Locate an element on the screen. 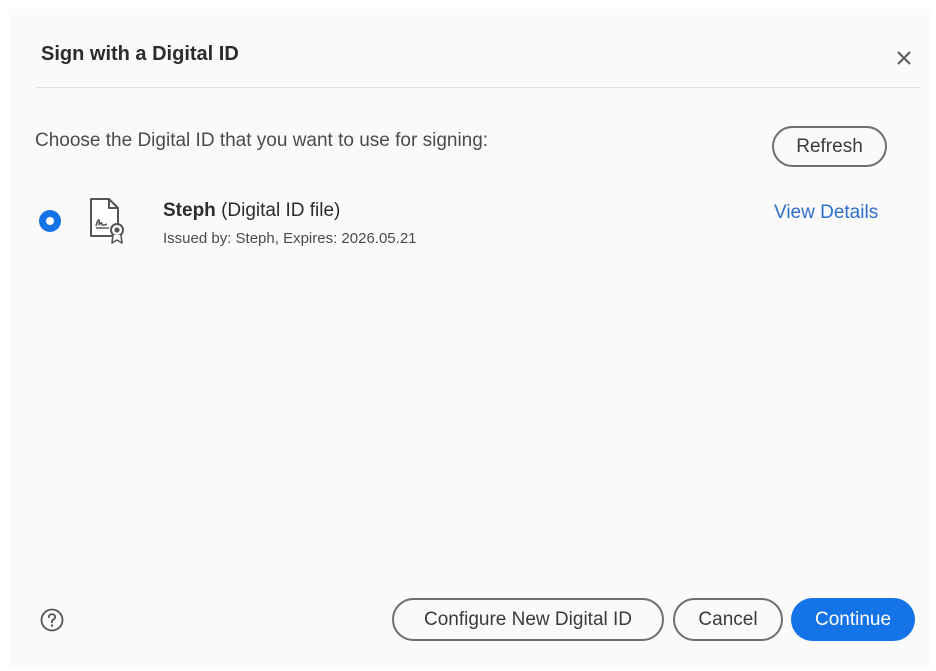  digital-id-name: Steph (Digital ID file) is located at coordinates (251, 211).